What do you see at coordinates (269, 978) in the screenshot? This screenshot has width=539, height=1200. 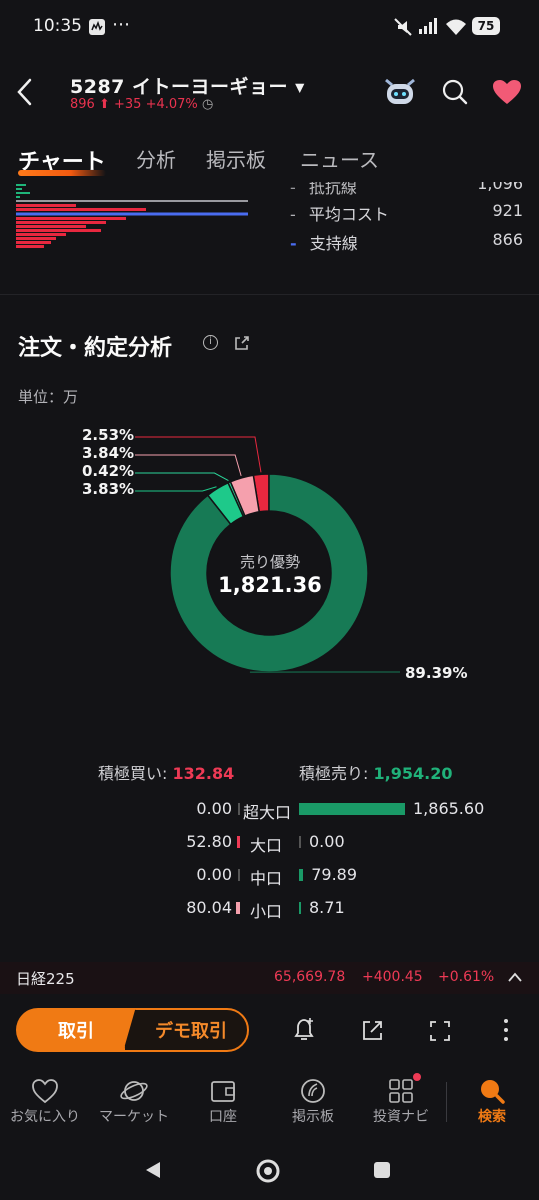 I see `index-ticker: 日経225 65,669.78 +400.45 +0.61%` at bounding box center [269, 978].